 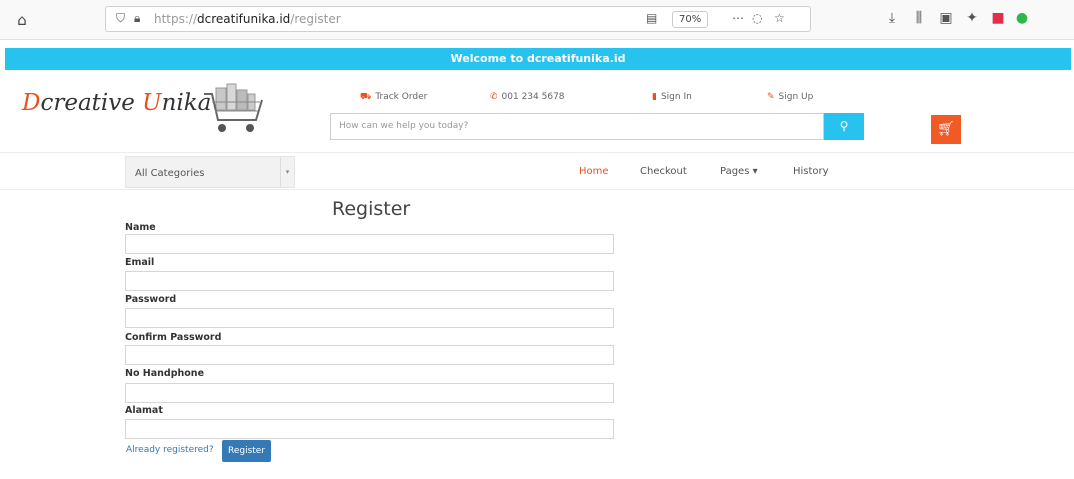 I want to click on site-logo: Dcreative Unika, so click(x=116, y=103).